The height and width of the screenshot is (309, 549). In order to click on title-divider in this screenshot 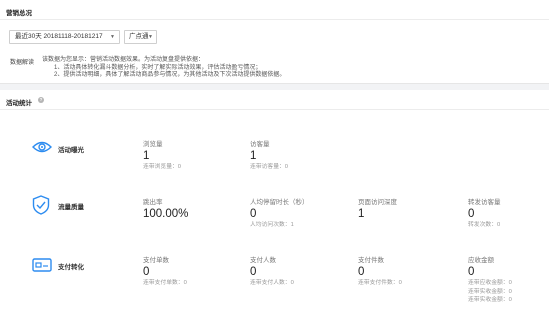, I will do `click(274, 19)`.